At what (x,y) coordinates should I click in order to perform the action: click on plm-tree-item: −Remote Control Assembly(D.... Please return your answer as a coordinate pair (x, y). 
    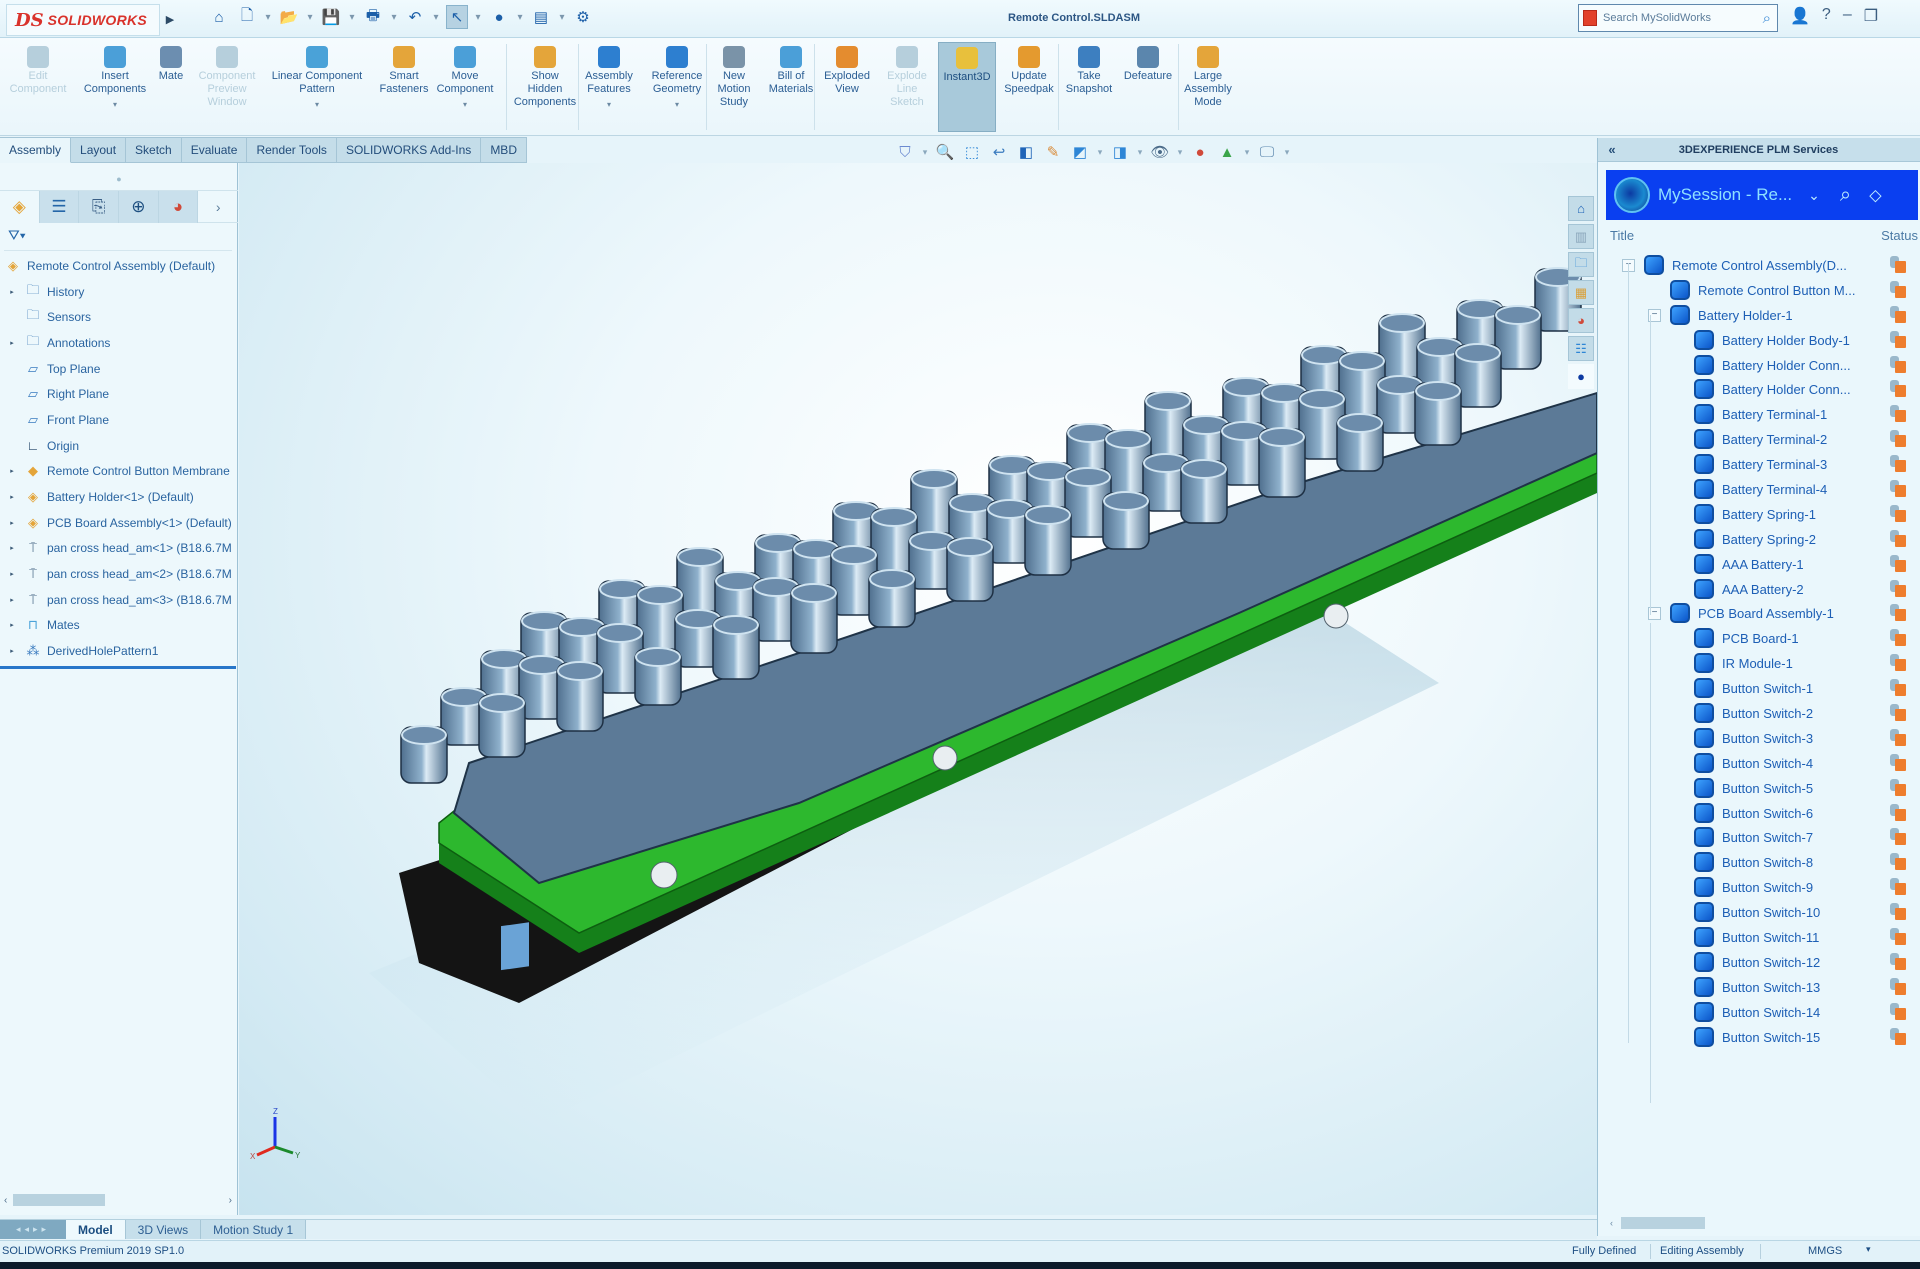
    Looking at the image, I should click on (1759, 265).